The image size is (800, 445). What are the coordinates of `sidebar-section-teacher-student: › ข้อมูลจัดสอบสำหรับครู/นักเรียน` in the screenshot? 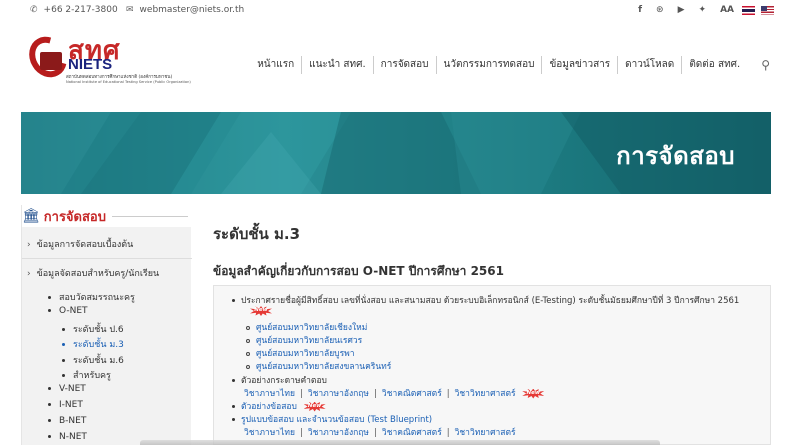 It's located at (90, 273).